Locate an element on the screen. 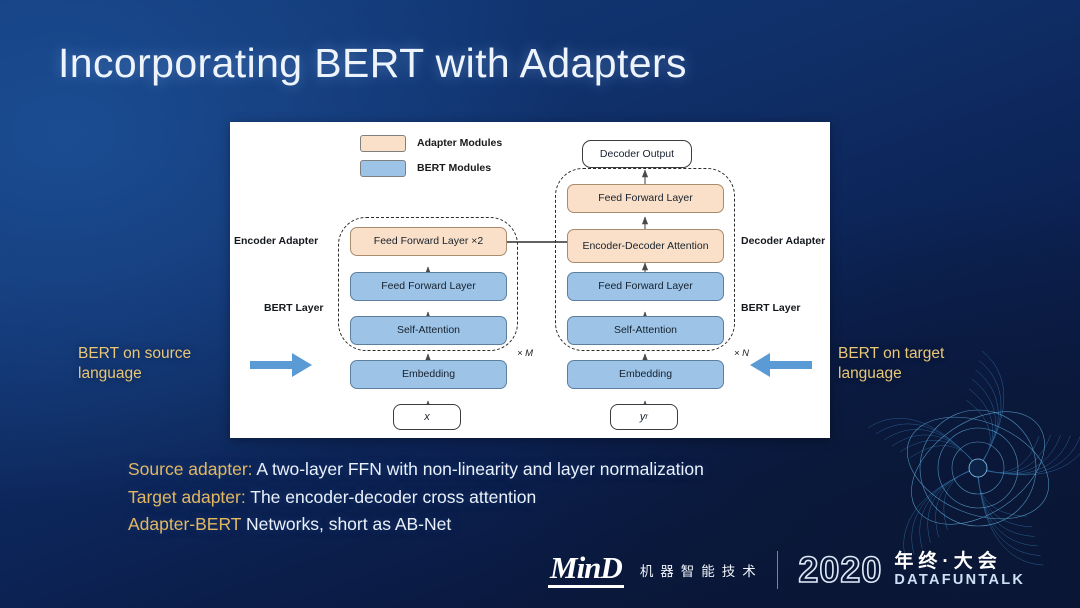  mind-logo-subtitle: 机器智能技术 is located at coordinates (701, 571).